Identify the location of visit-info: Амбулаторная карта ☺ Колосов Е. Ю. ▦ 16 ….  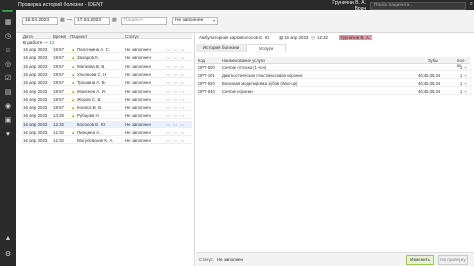
(334, 37).